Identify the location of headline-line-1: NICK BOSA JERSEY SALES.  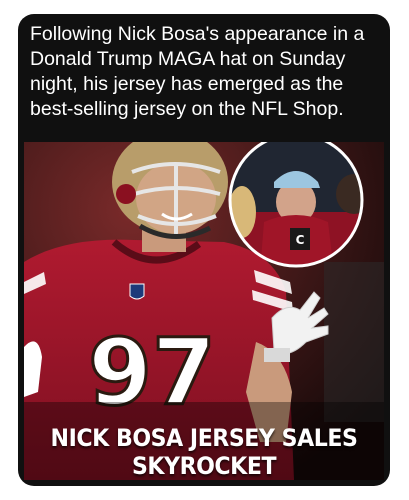
(204, 438).